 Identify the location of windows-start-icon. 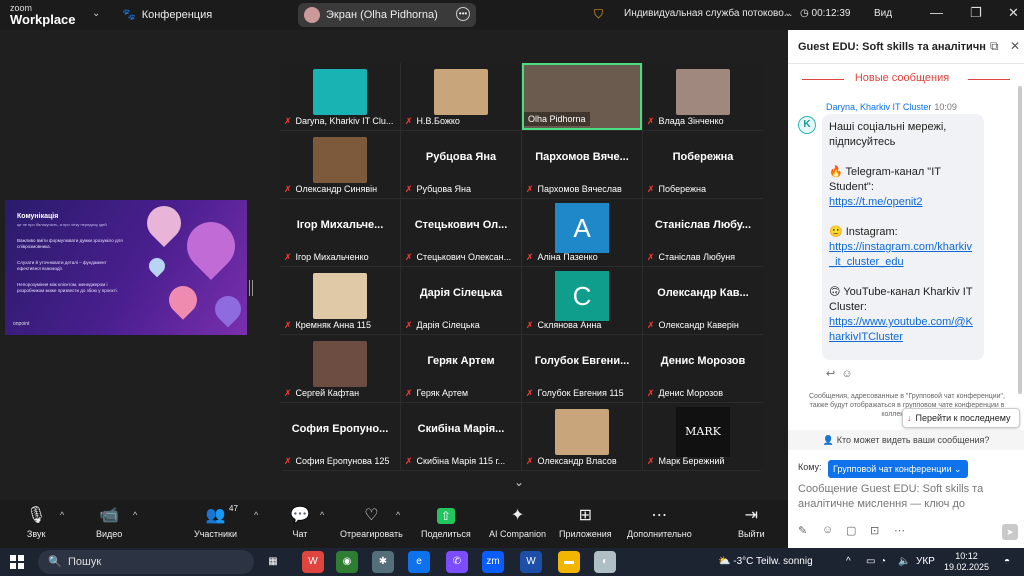
(17, 562).